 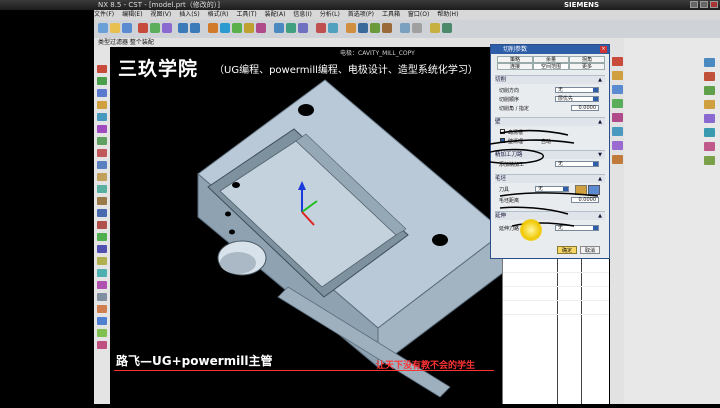 I want to click on dialog-close-button: ×, so click(x=603, y=49).